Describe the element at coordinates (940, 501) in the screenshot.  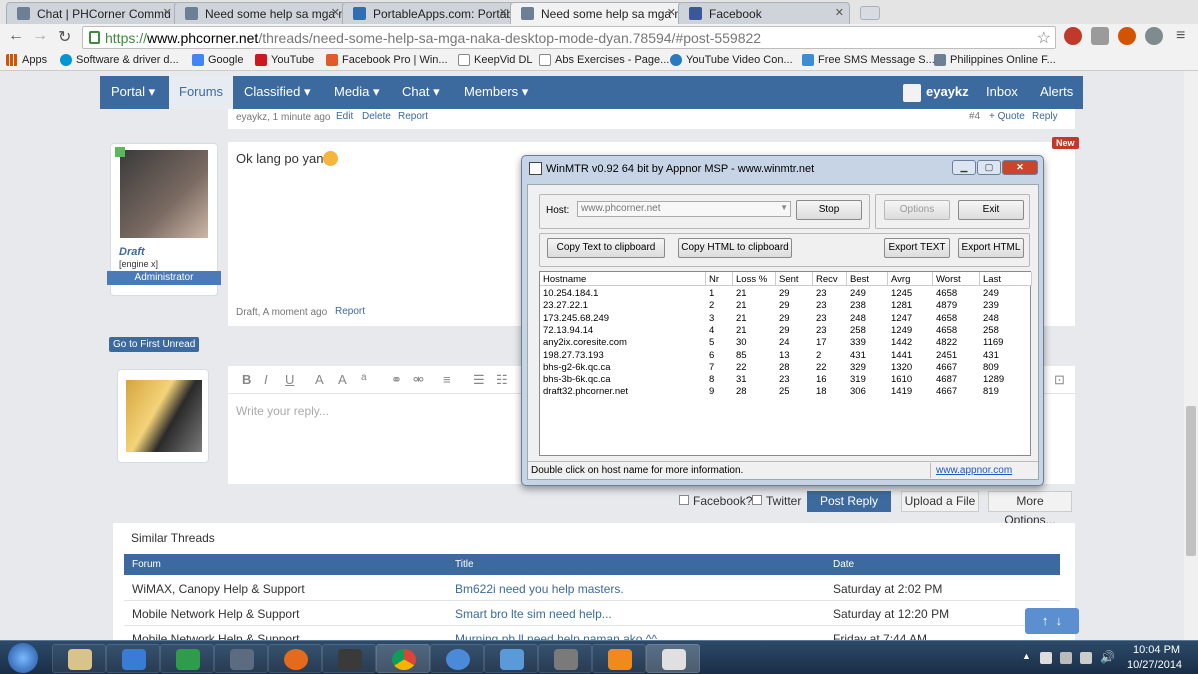
I see `upload-file-button: Upload a File` at that location.